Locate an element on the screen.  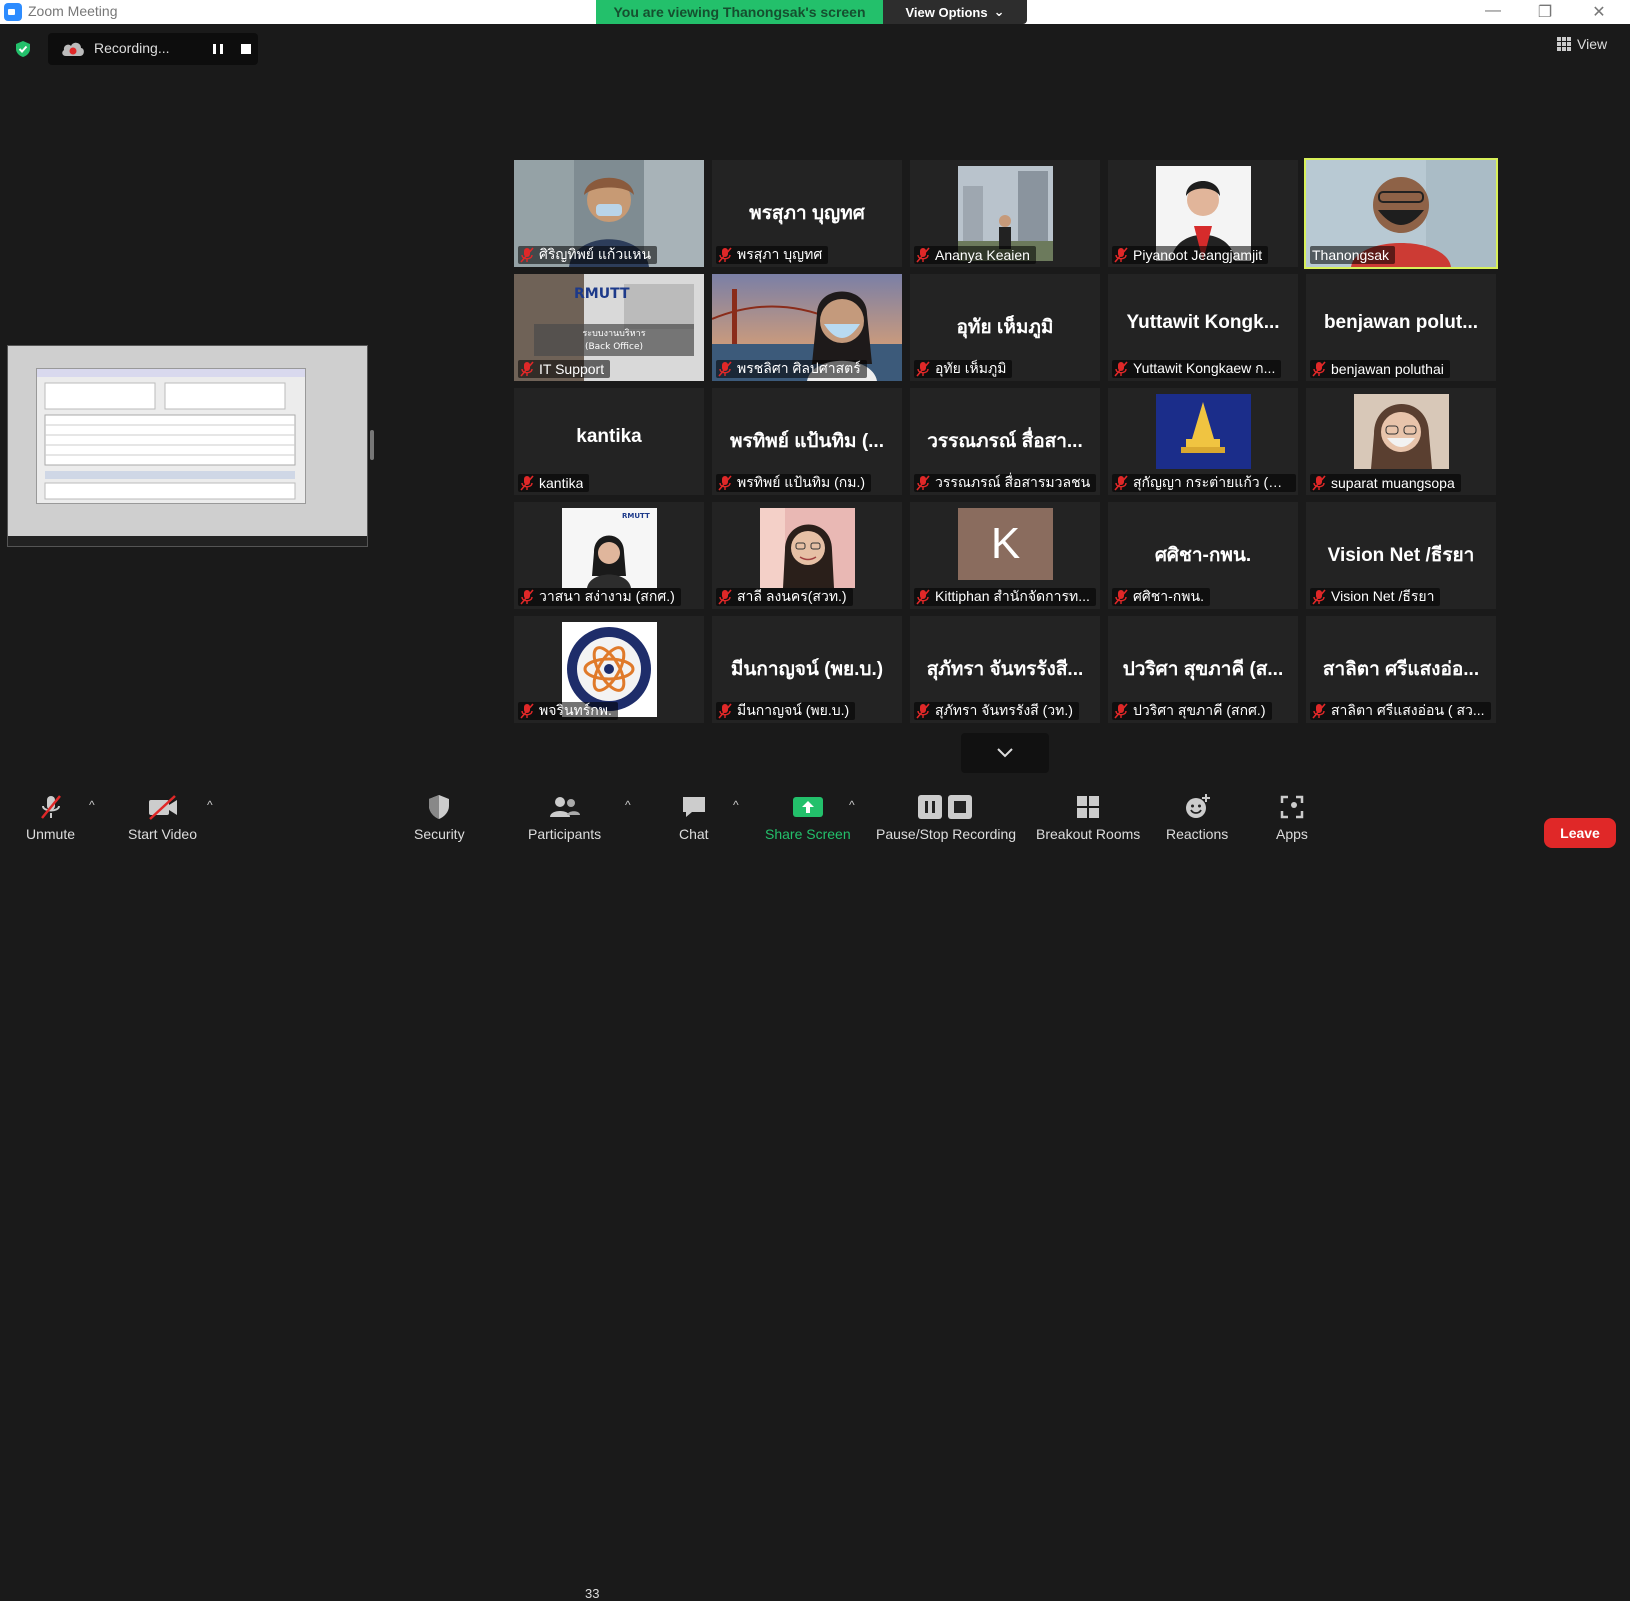
participant-name-bar: ปวริศา สุขภาคี (สกศ.) is located at coordinates (1192, 711).